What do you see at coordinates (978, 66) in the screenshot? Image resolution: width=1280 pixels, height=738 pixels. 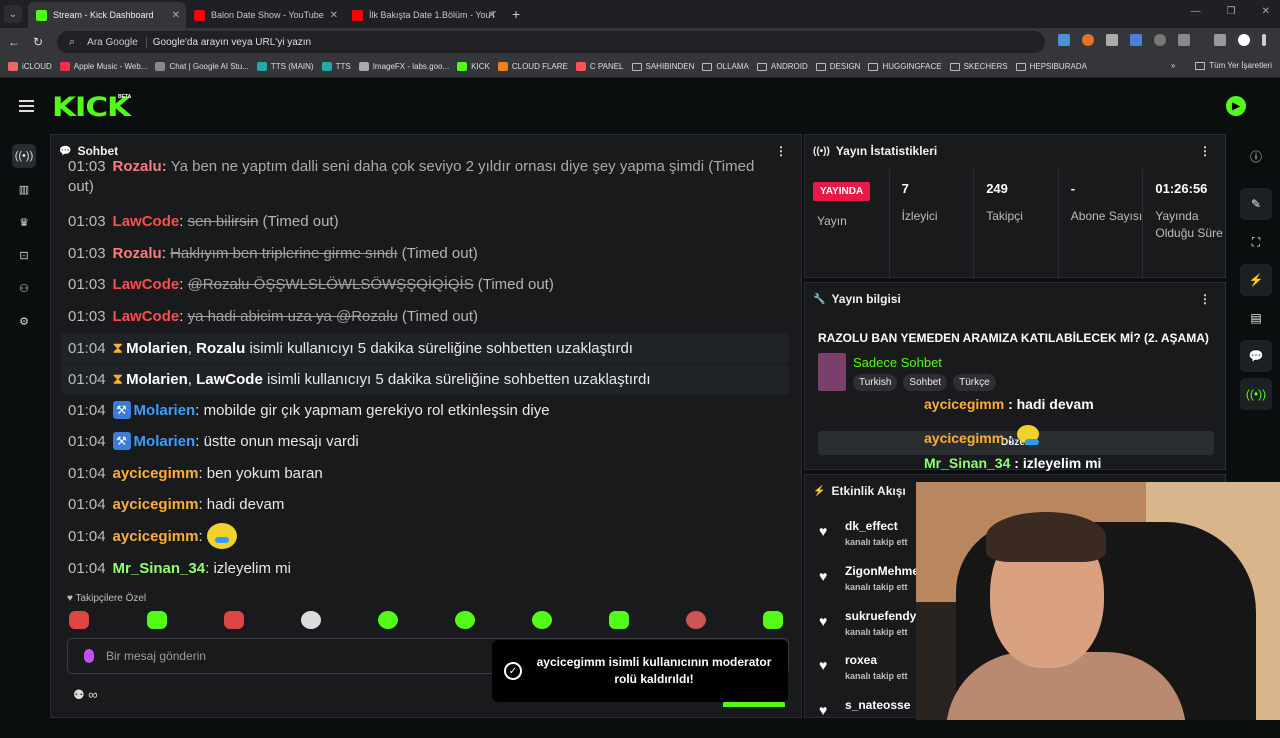 I see `bookmark-folder: SKECHERS` at bounding box center [978, 66].